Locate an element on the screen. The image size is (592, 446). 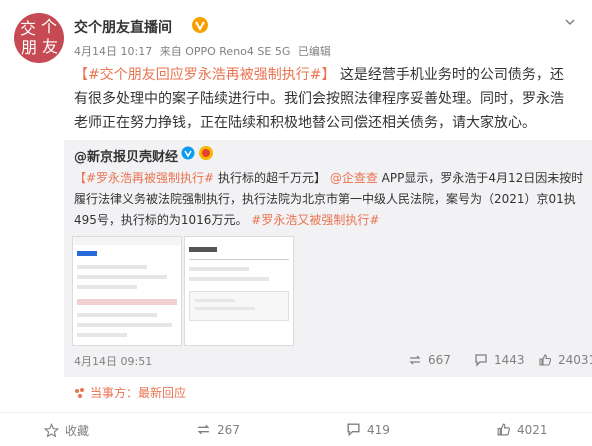
post-topic-link: 【#交个朋友回应罗永浩再被强制执行#】 is located at coordinates (204, 75).